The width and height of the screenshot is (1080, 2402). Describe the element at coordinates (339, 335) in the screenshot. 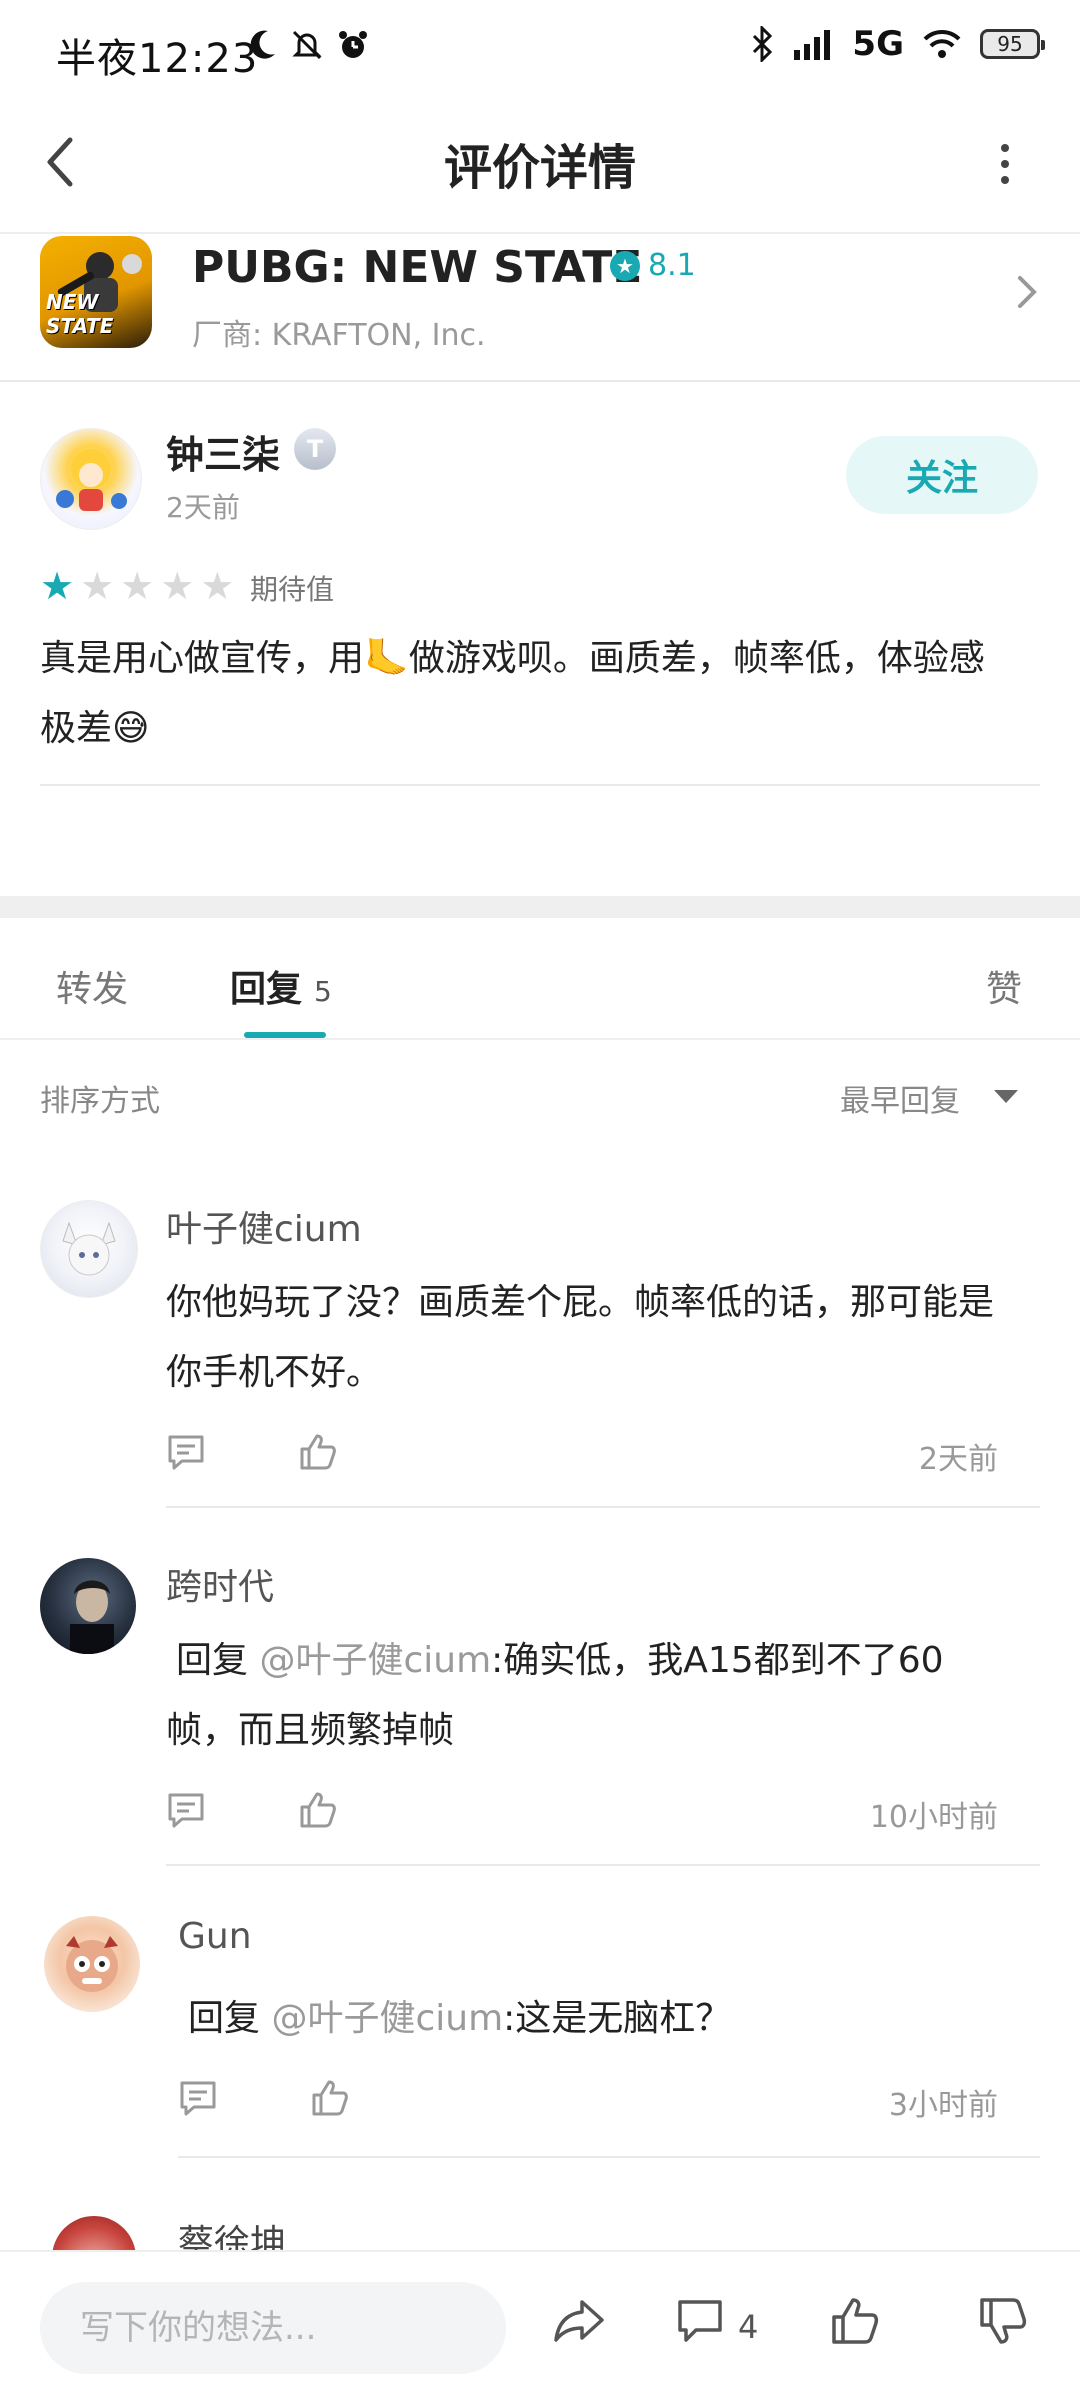

I see `app-vendor: 厂商: KRAFTON, Inc.` at that location.